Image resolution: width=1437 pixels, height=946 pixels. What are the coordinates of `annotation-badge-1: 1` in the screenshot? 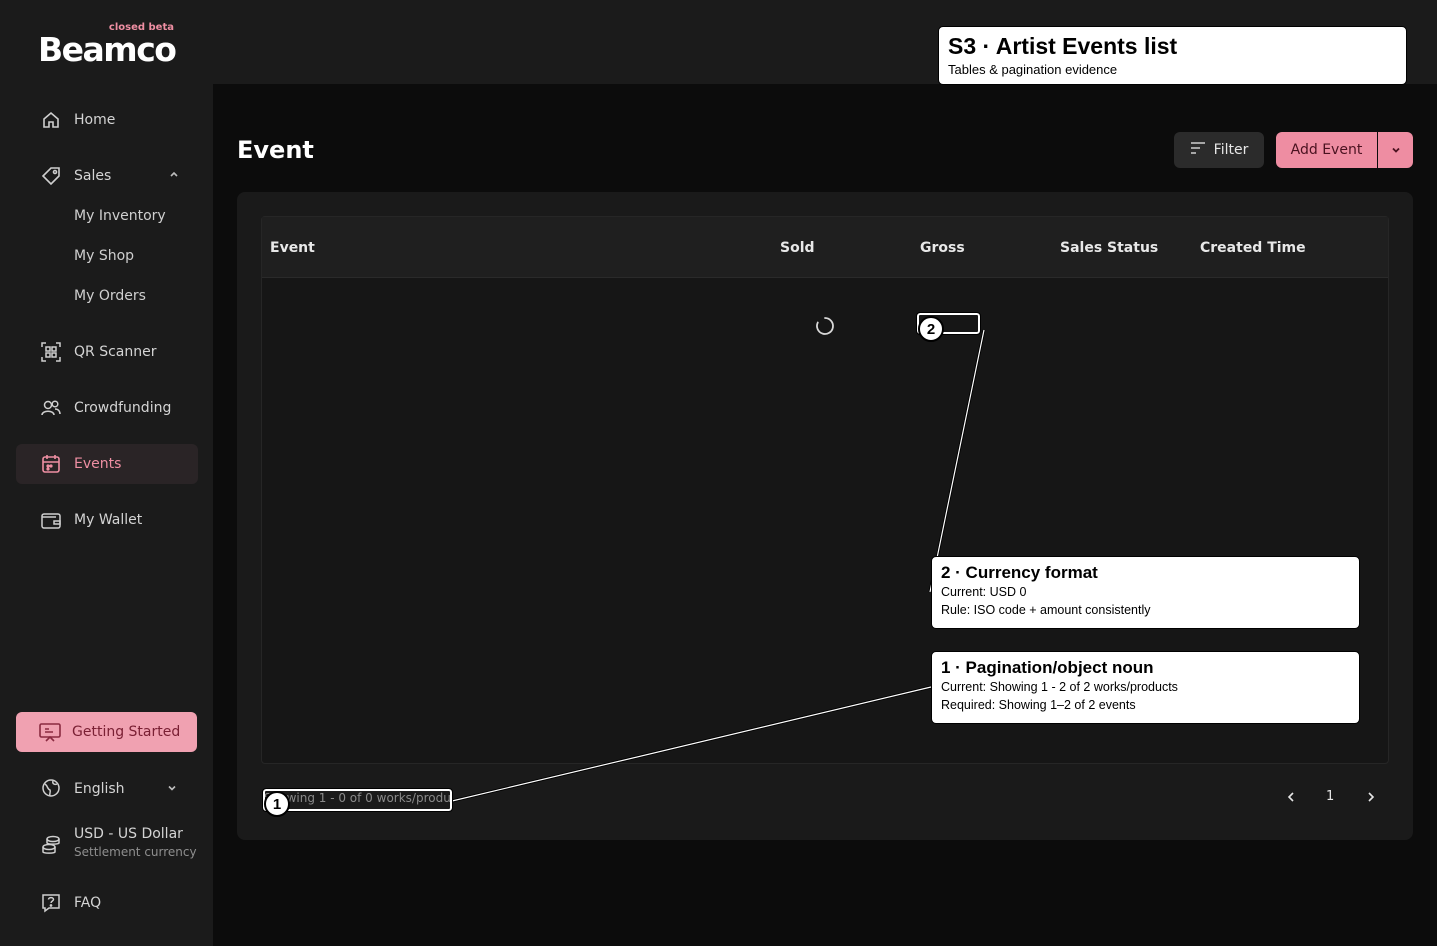 It's located at (277, 804).